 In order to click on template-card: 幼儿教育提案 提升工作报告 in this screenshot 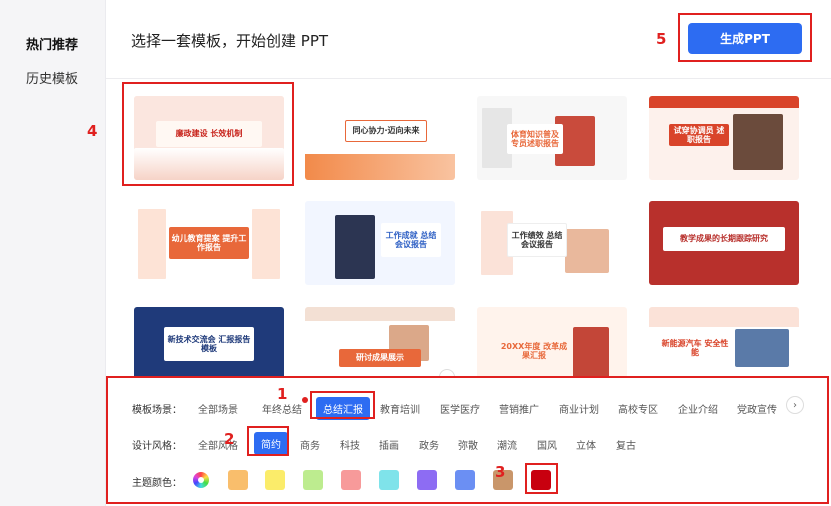, I will do `click(209, 243)`.